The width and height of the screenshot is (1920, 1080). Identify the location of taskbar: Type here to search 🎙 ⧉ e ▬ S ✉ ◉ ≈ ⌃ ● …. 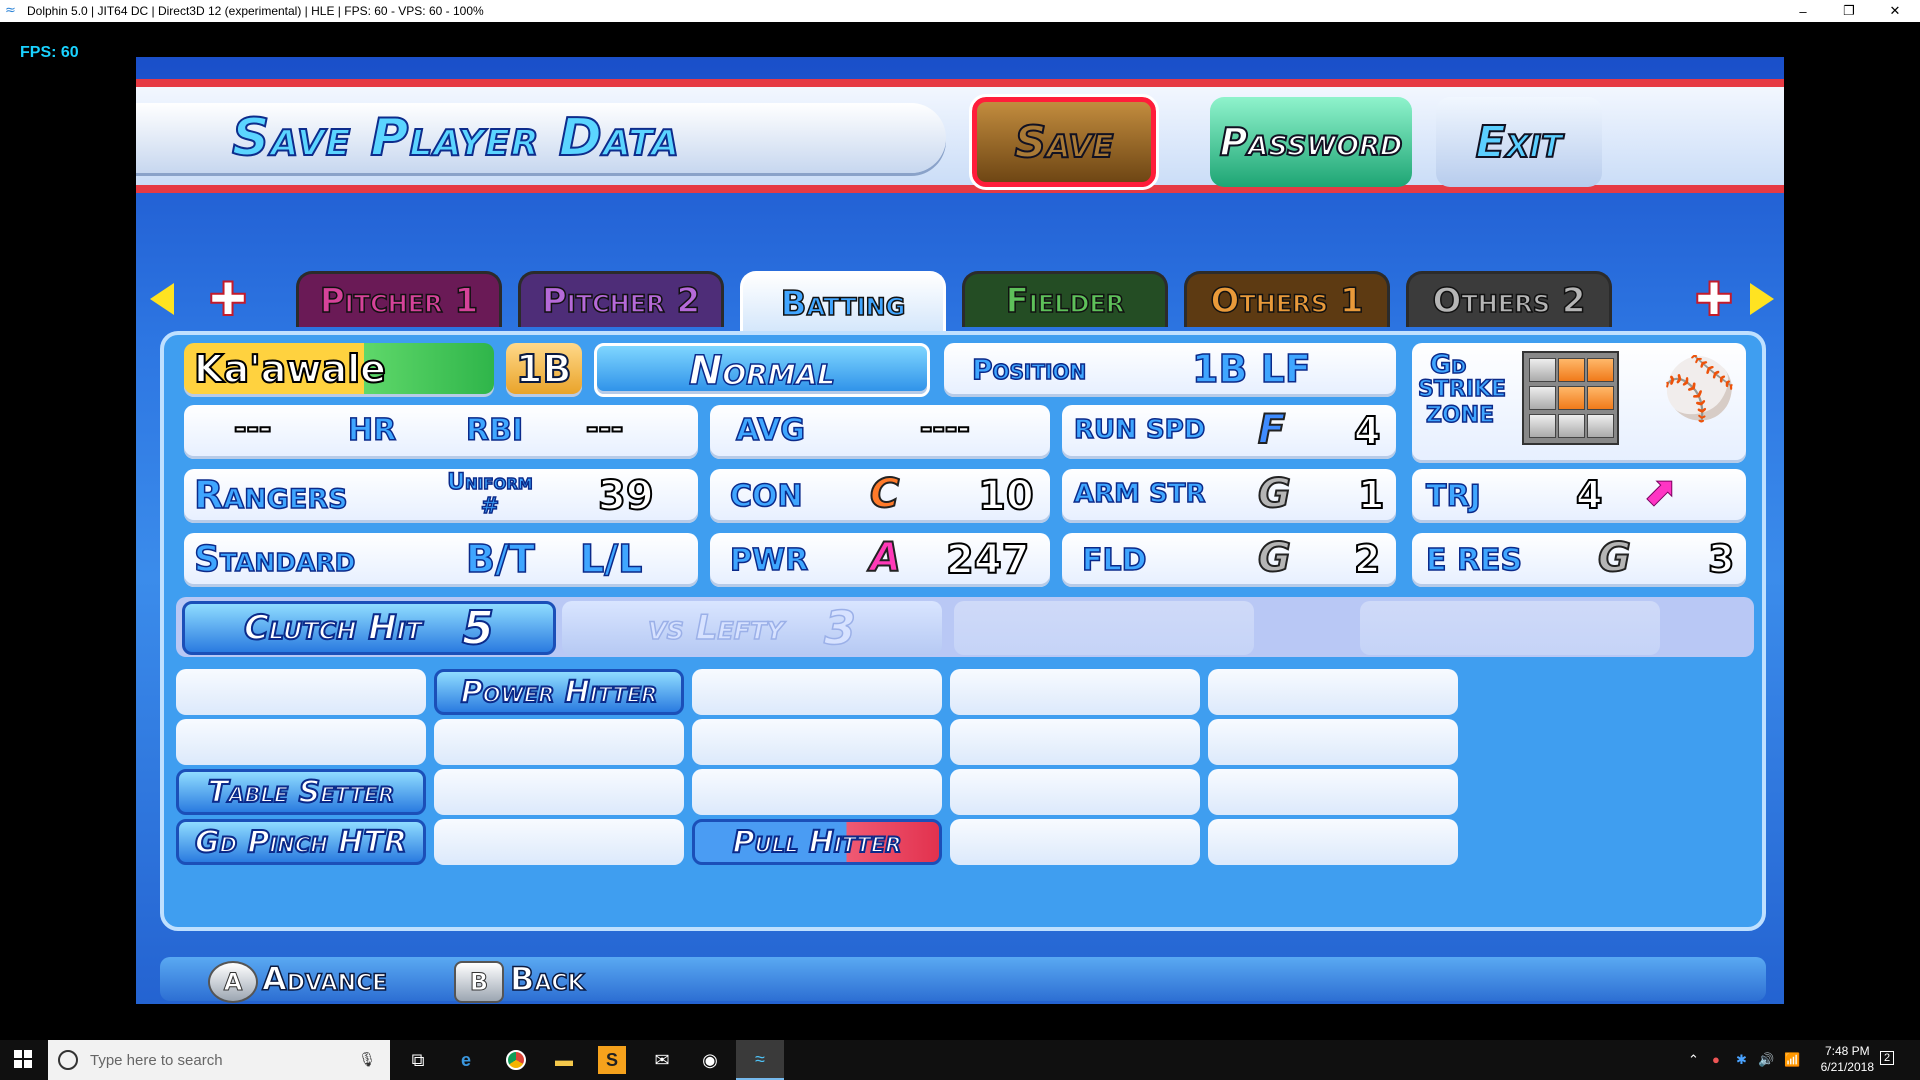
(960, 1060).